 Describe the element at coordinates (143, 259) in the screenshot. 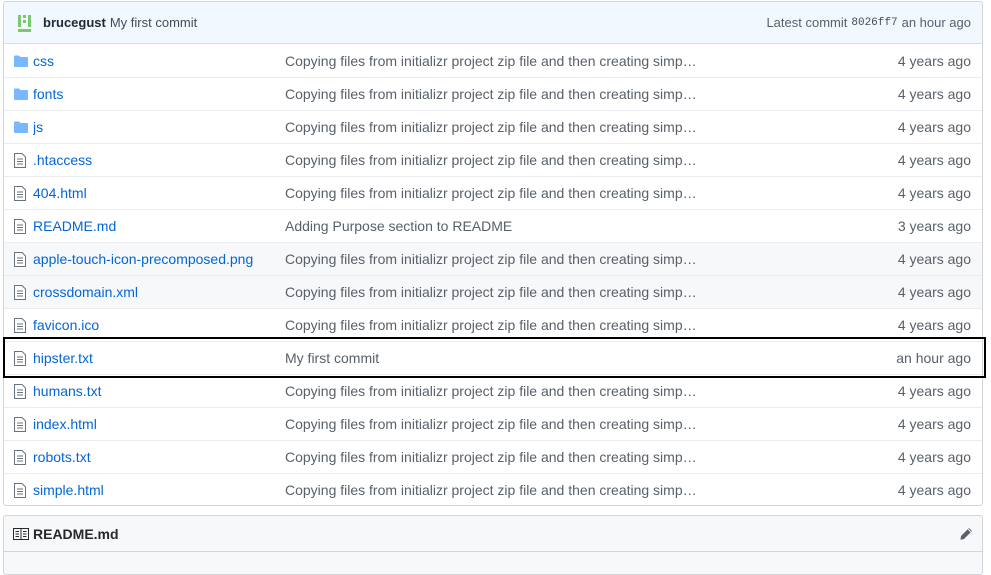

I see `file-name-link: apple-touch-icon-precomposed.png` at that location.